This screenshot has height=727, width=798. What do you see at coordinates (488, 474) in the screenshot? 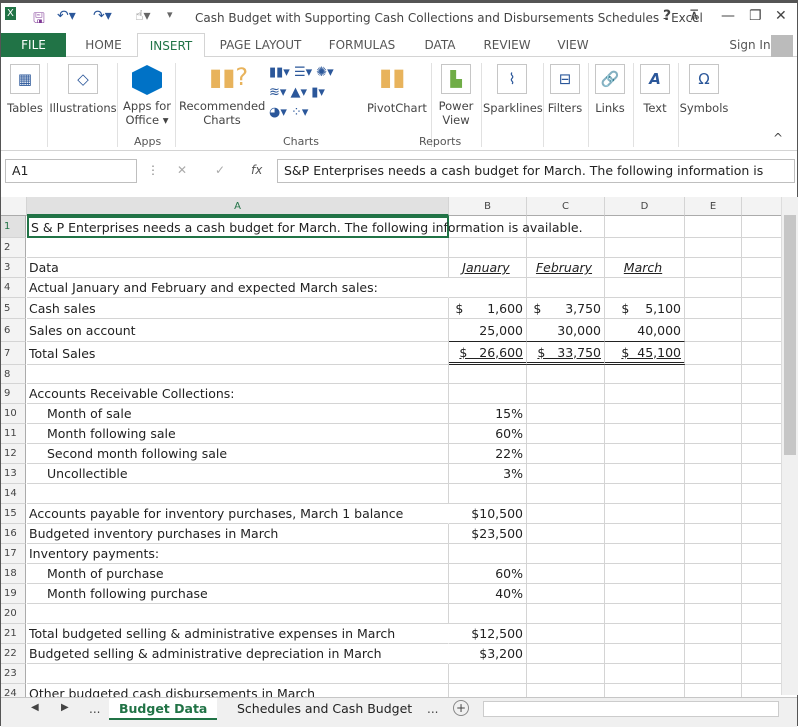
I see `cell-b13: 3%` at bounding box center [488, 474].